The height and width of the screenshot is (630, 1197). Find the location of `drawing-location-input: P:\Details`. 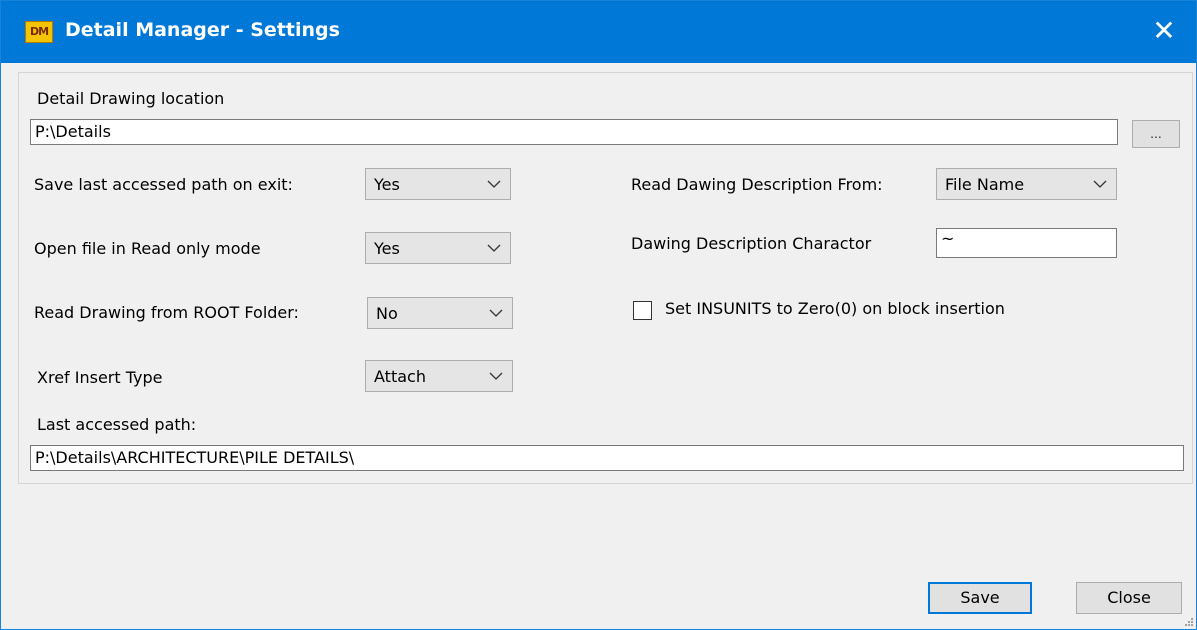

drawing-location-input: P:\Details is located at coordinates (574, 132).